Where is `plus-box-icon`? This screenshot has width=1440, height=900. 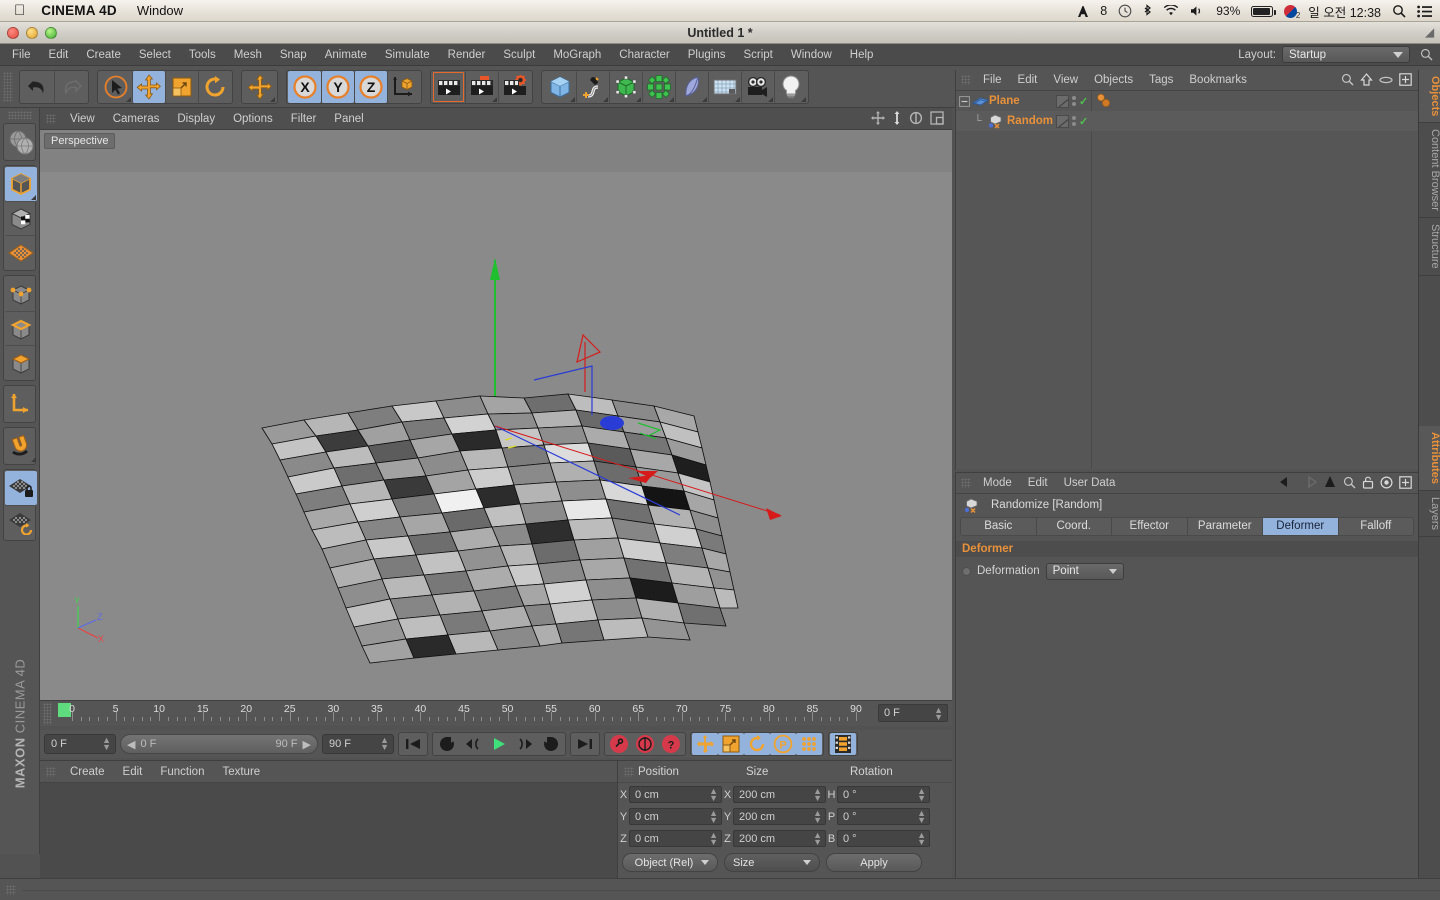 plus-box-icon is located at coordinates (1405, 482).